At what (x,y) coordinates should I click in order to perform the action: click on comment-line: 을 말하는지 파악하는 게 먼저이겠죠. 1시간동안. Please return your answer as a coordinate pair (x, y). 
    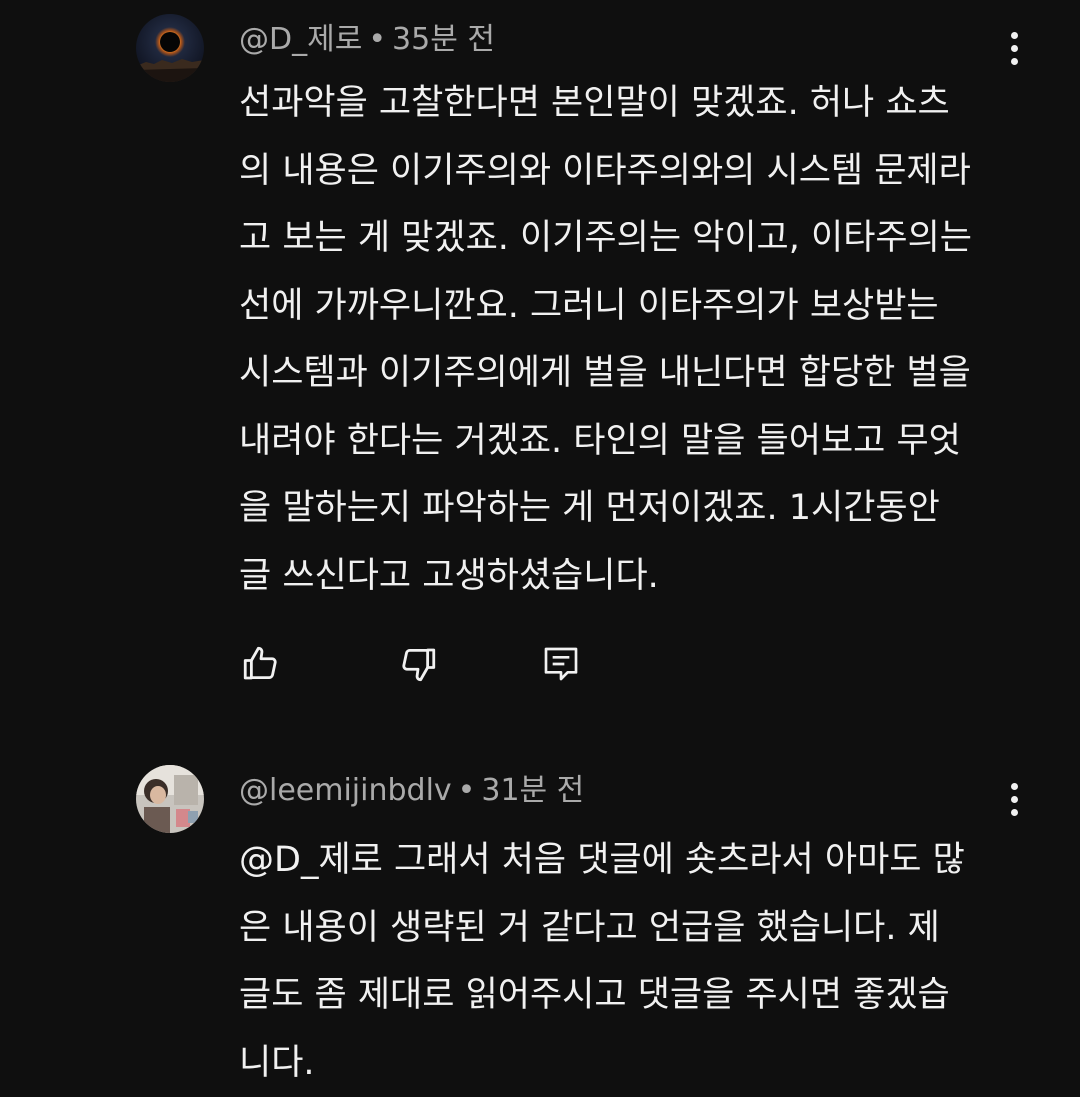
    Looking at the image, I should click on (629, 509).